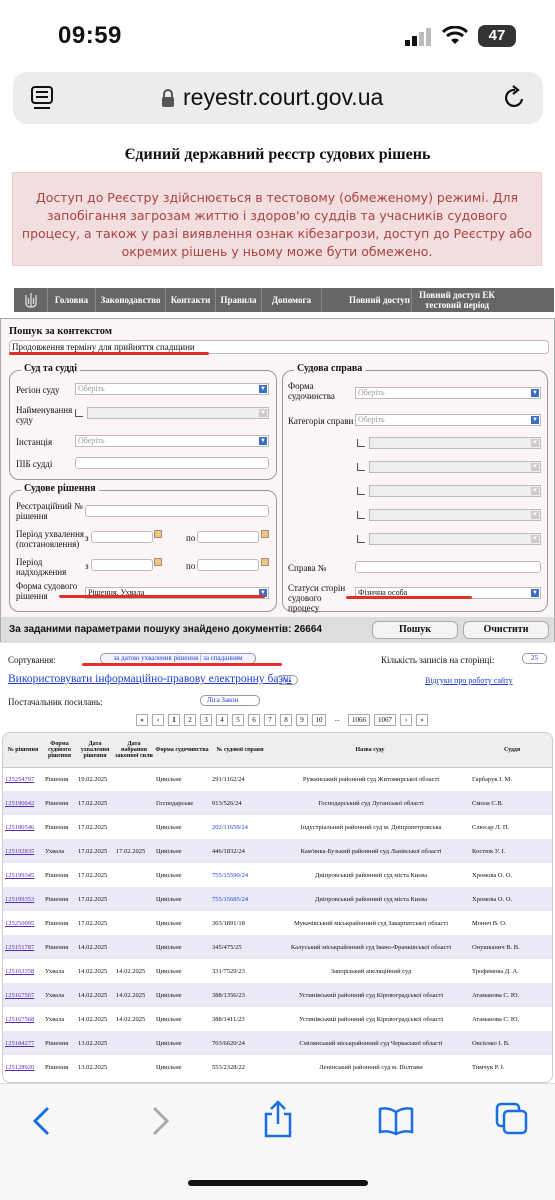 This screenshot has height=1200, width=555. Describe the element at coordinates (158, 720) in the screenshot. I see `page-prev: ‹` at that location.